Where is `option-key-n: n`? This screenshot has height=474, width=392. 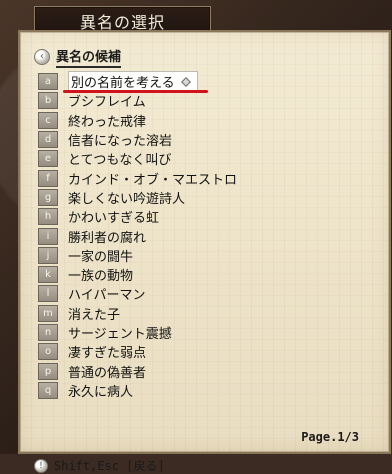
option-key-n: n is located at coordinates (48, 332).